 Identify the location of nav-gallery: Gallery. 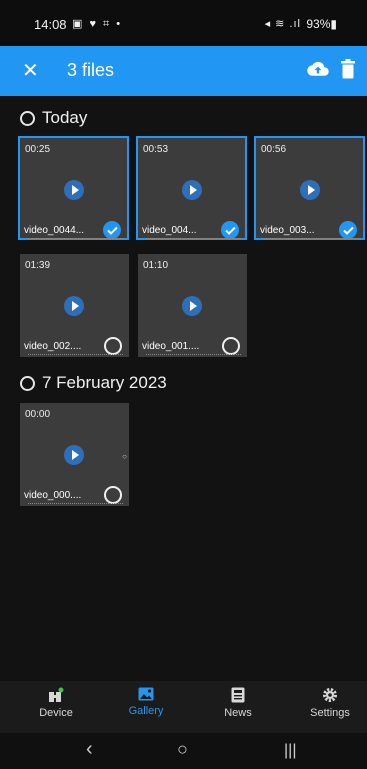
(146, 702).